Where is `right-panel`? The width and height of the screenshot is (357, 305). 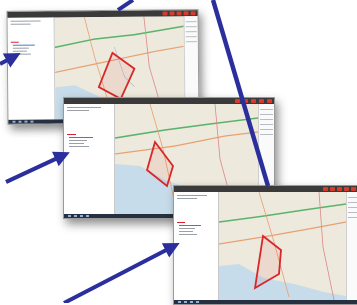 right-panel is located at coordinates (351, 246).